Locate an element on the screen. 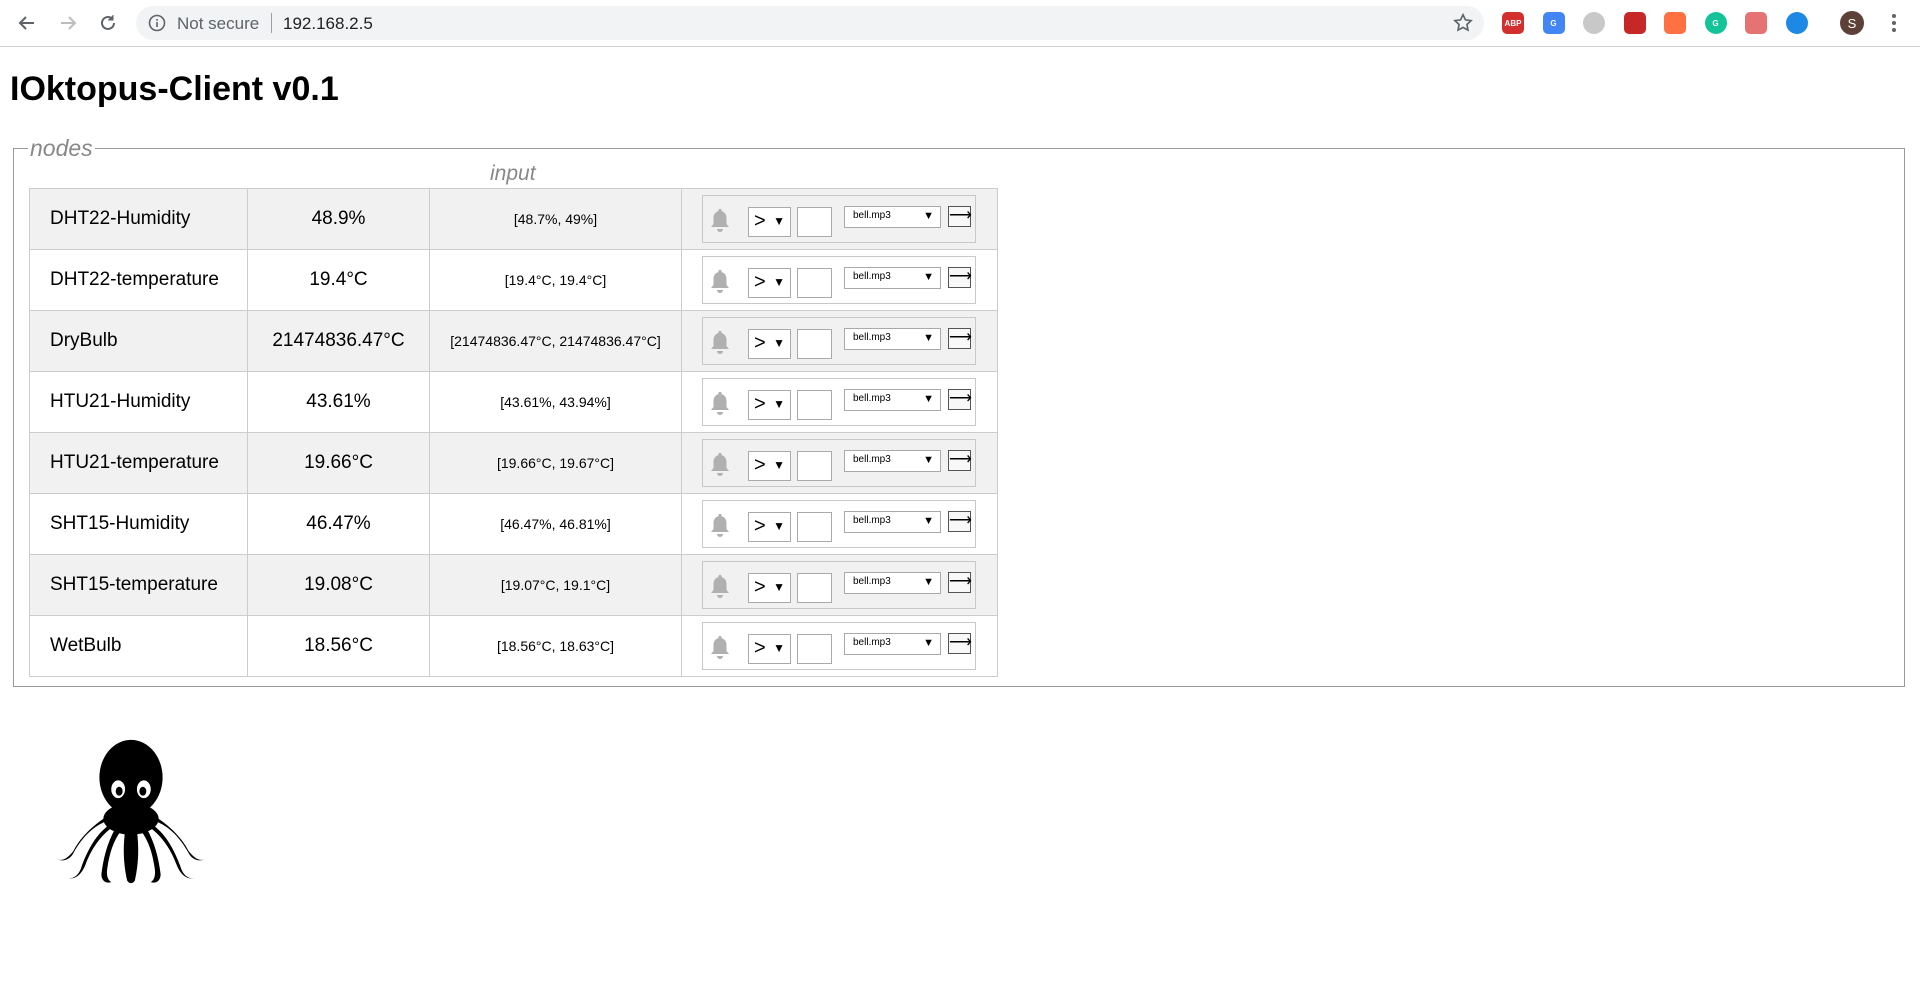 The width and height of the screenshot is (1920, 989). menu-dots-icon is located at coordinates (1894, 23).